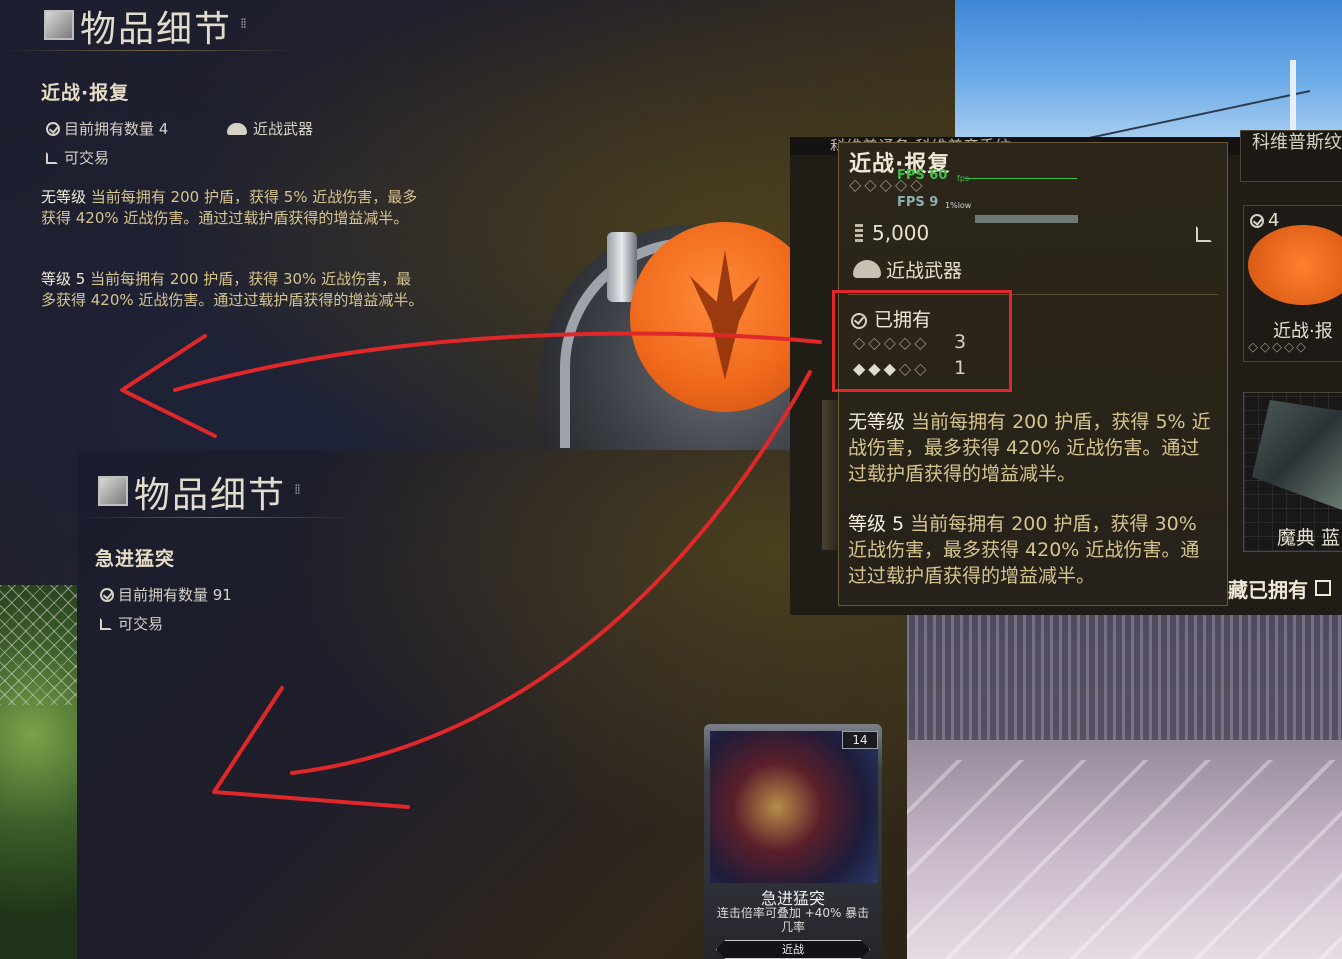  What do you see at coordinates (311, 747) in the screenshot?
I see `arrow-head-bottom` at bounding box center [311, 747].